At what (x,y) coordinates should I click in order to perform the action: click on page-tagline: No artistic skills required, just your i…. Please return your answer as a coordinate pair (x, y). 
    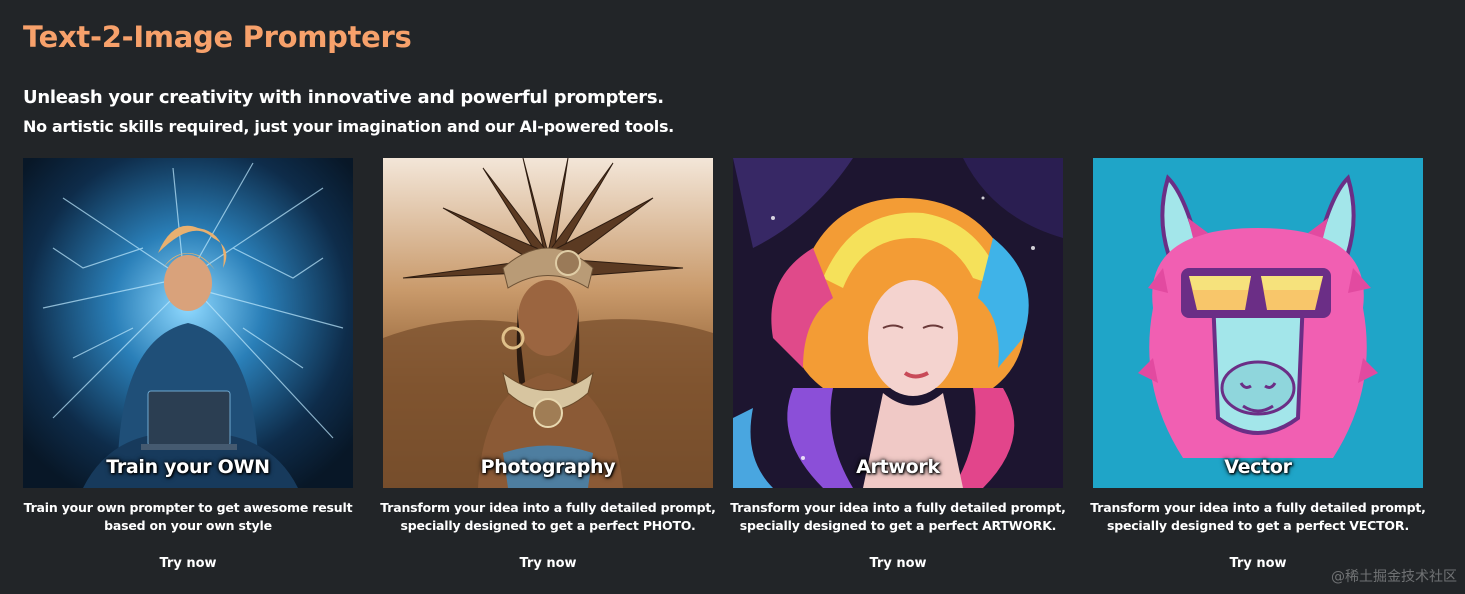
    Looking at the image, I should click on (348, 126).